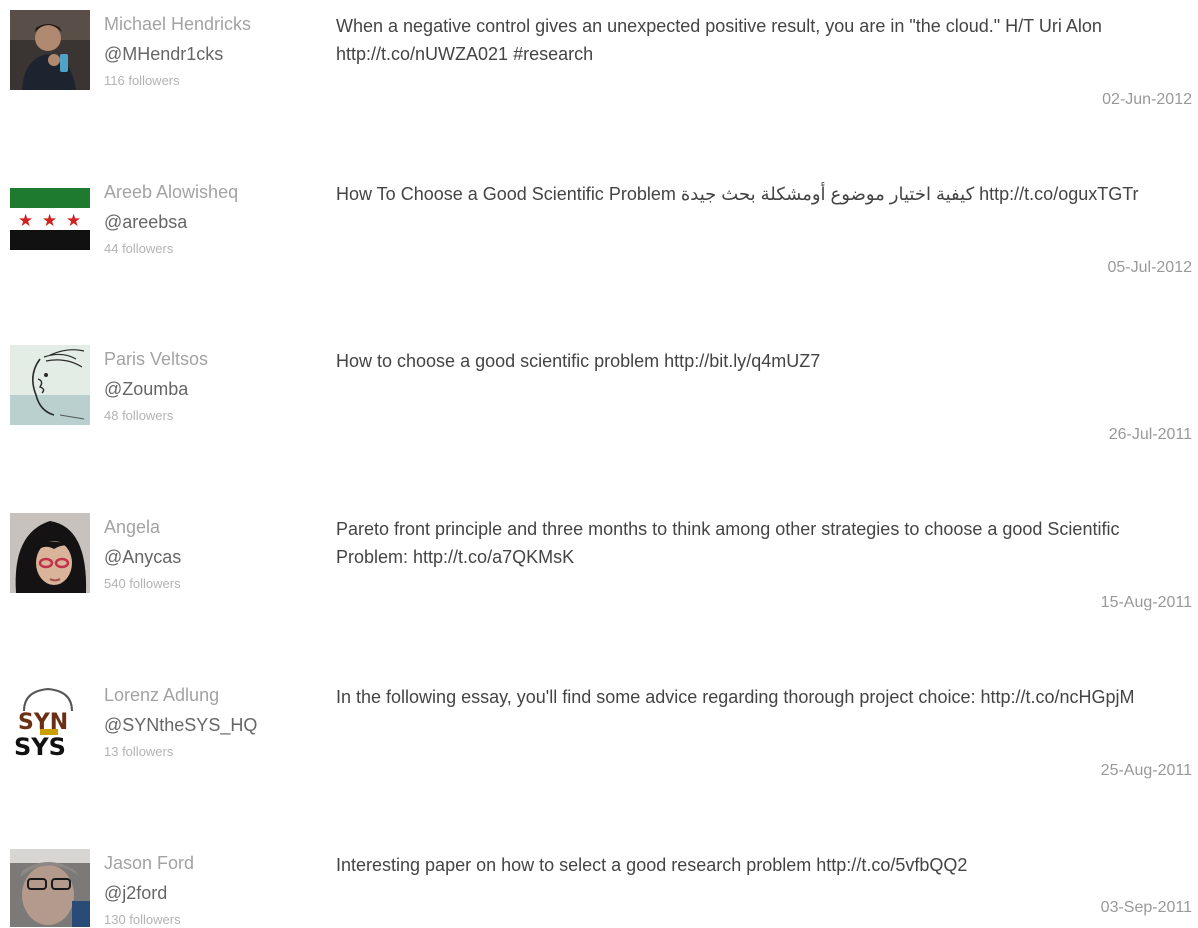 The width and height of the screenshot is (1198, 928). What do you see at coordinates (161, 695) in the screenshot?
I see `user-name: Lorenz Adlung` at bounding box center [161, 695].